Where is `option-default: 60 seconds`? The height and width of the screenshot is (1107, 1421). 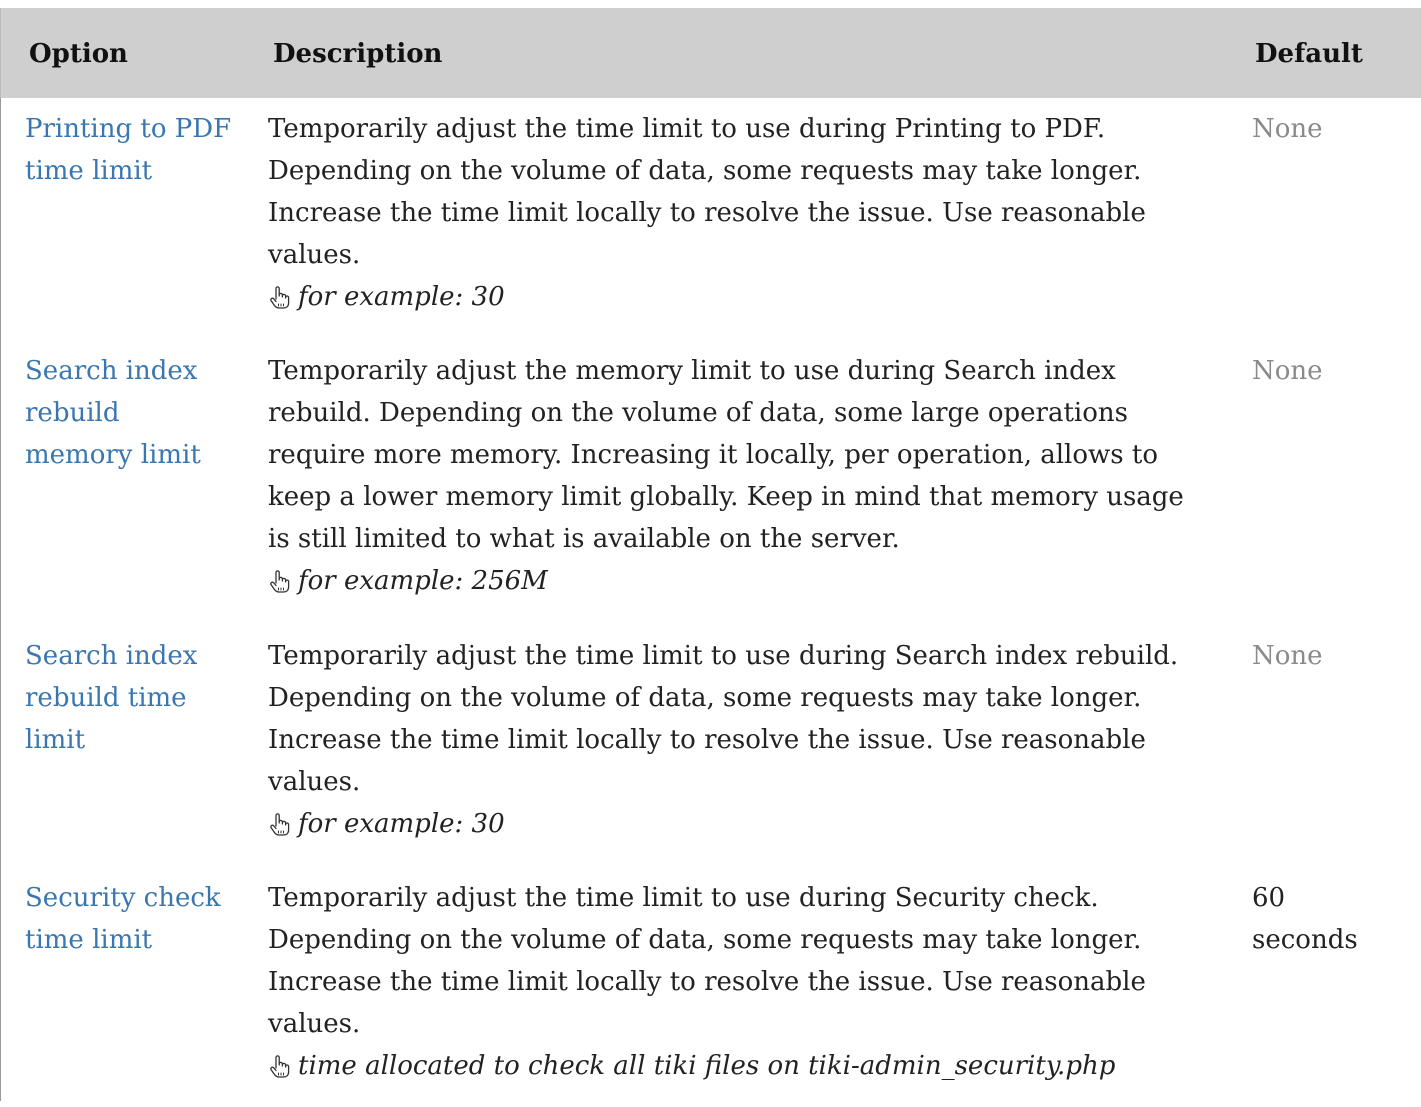
option-default: 60 seconds is located at coordinates (1332, 919).